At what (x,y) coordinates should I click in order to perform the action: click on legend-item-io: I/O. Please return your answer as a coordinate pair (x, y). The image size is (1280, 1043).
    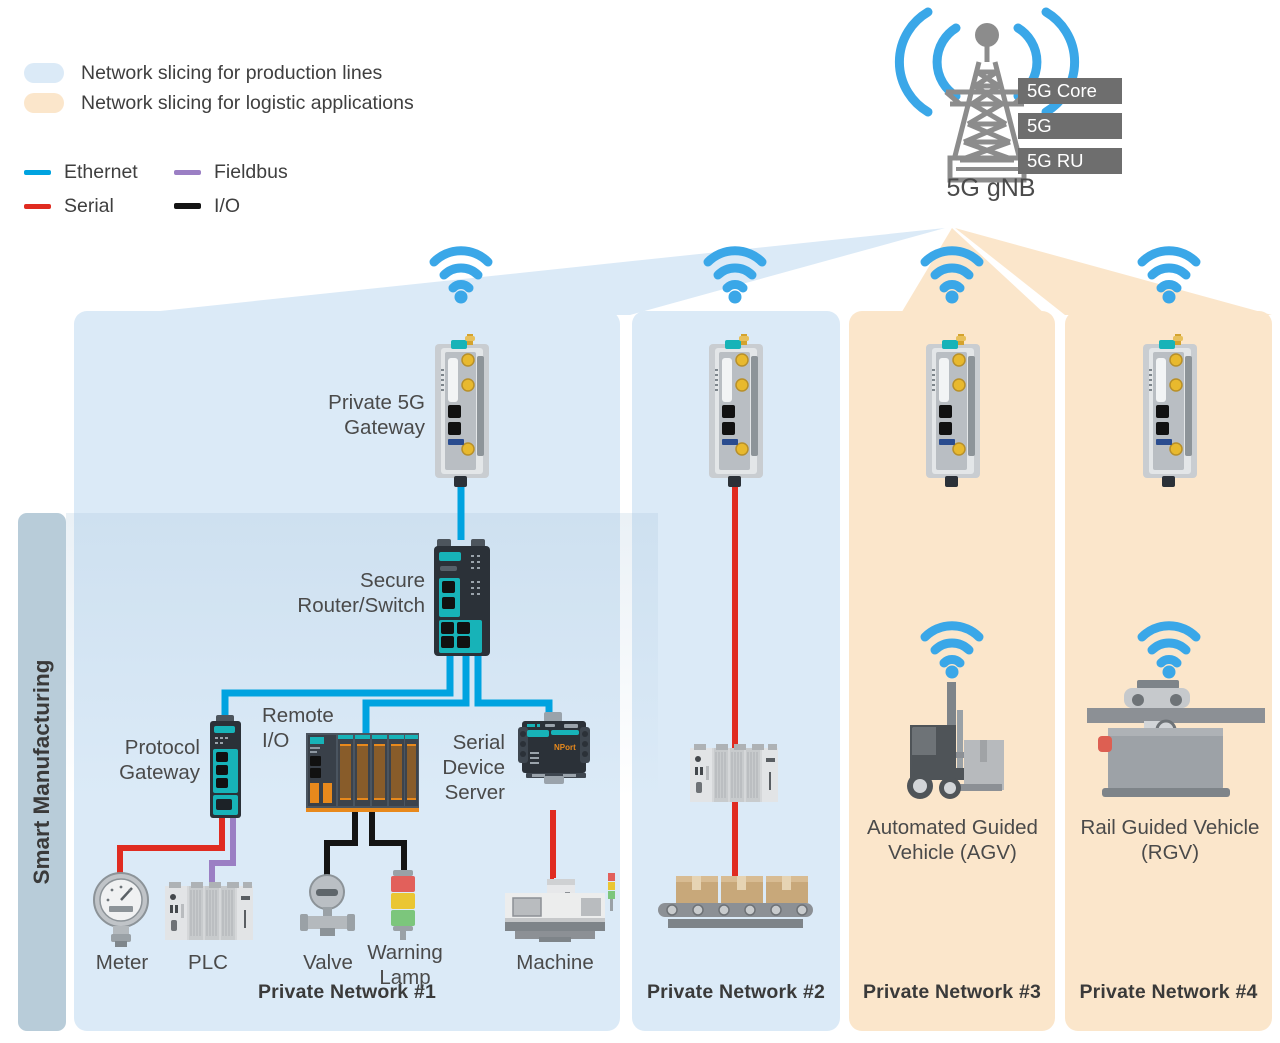
    Looking at the image, I should click on (249, 206).